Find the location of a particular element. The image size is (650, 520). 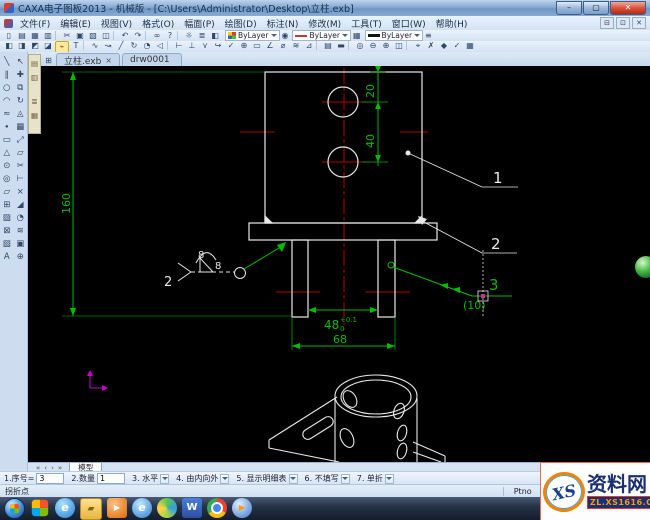

maximize-button: ▢ is located at coordinates (596, 8).